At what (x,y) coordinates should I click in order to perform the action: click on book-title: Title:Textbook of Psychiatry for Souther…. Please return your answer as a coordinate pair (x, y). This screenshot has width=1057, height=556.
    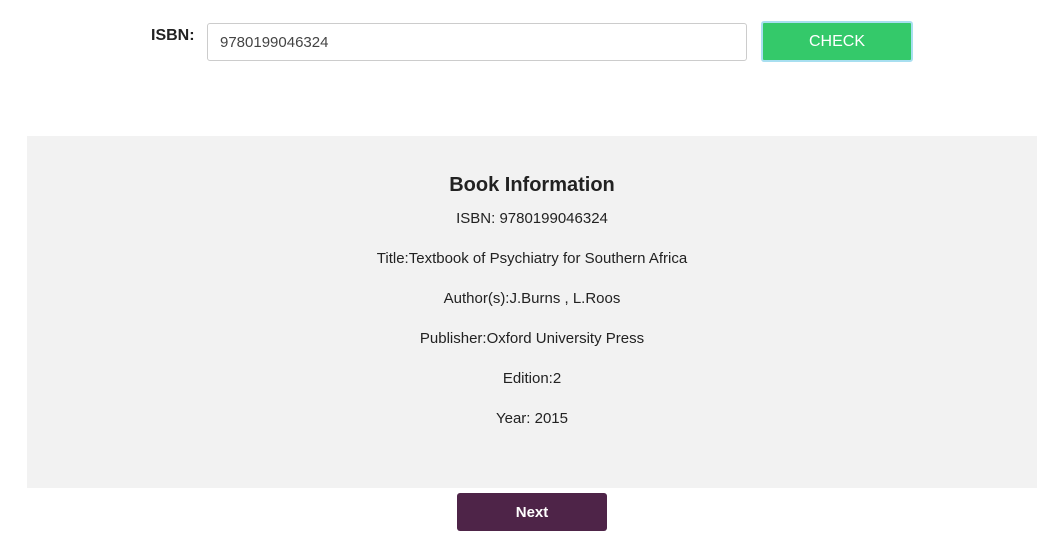
    Looking at the image, I should click on (532, 258).